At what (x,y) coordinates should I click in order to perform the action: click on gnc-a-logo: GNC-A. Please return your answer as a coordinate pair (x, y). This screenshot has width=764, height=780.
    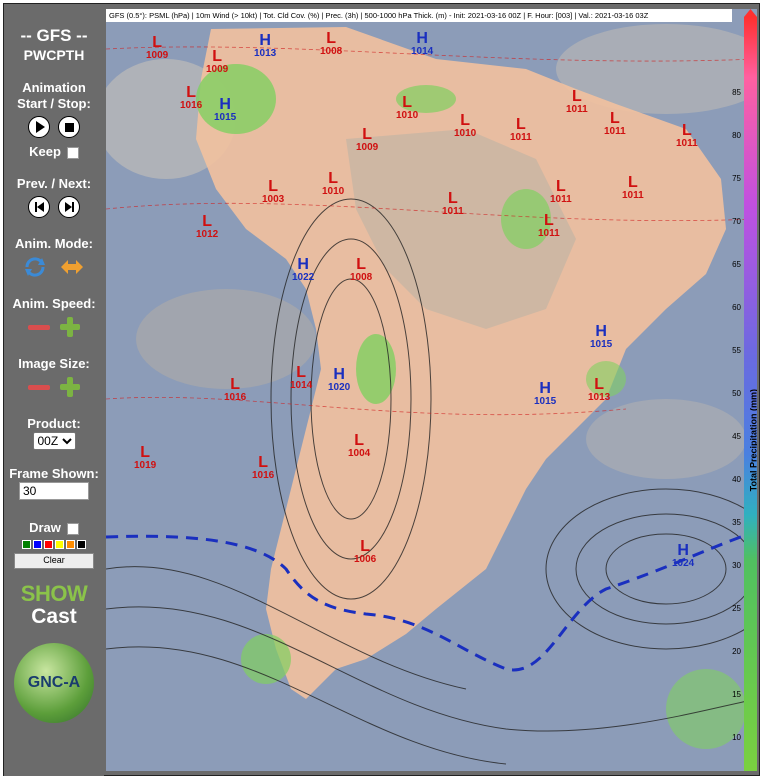
    Looking at the image, I should click on (54, 683).